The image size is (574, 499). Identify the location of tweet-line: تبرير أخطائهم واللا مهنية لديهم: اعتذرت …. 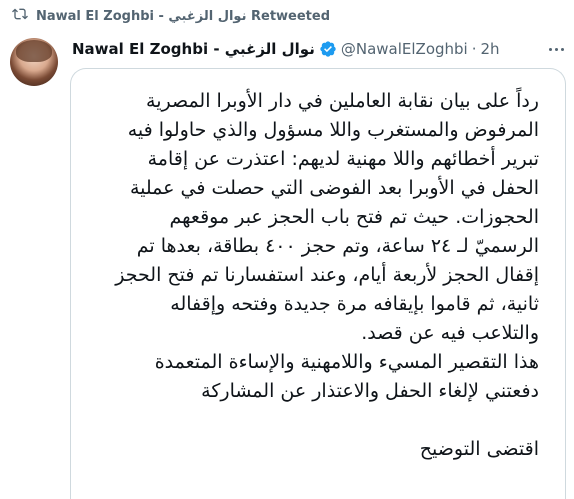
(343, 159).